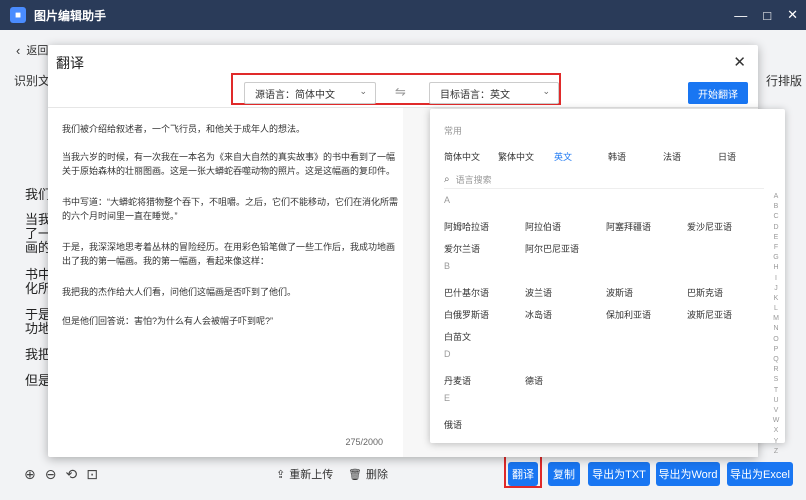 The image size is (806, 500). What do you see at coordinates (775, 216) in the screenshot?
I see `alphabet-index-letter: C` at bounding box center [775, 216].